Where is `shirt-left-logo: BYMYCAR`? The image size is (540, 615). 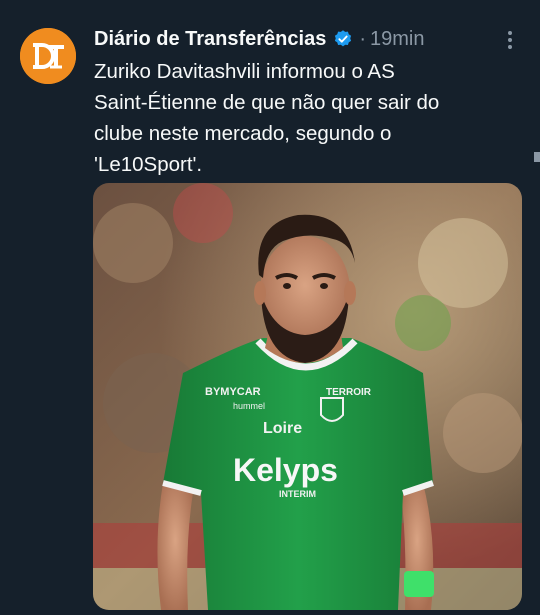
shirt-left-logo: BYMYCAR is located at coordinates (233, 392).